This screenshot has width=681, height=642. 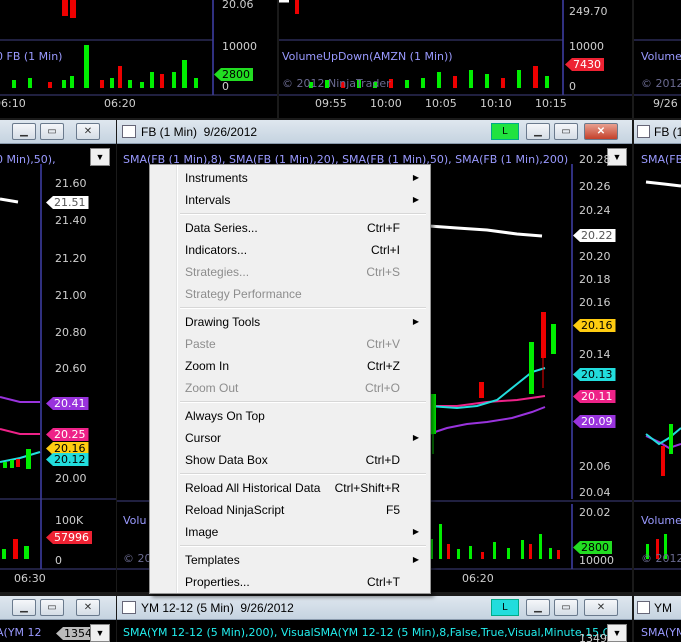 What do you see at coordinates (71, 183) in the screenshot?
I see `left-axis-label: 21.60` at bounding box center [71, 183].